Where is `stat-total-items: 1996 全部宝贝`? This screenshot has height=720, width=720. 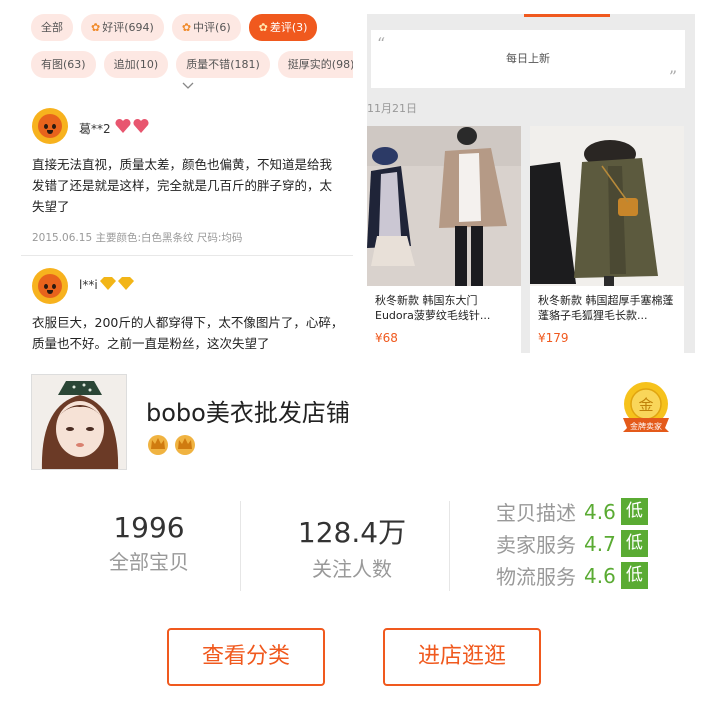 stat-total-items: 1996 全部宝贝 is located at coordinates (149, 543).